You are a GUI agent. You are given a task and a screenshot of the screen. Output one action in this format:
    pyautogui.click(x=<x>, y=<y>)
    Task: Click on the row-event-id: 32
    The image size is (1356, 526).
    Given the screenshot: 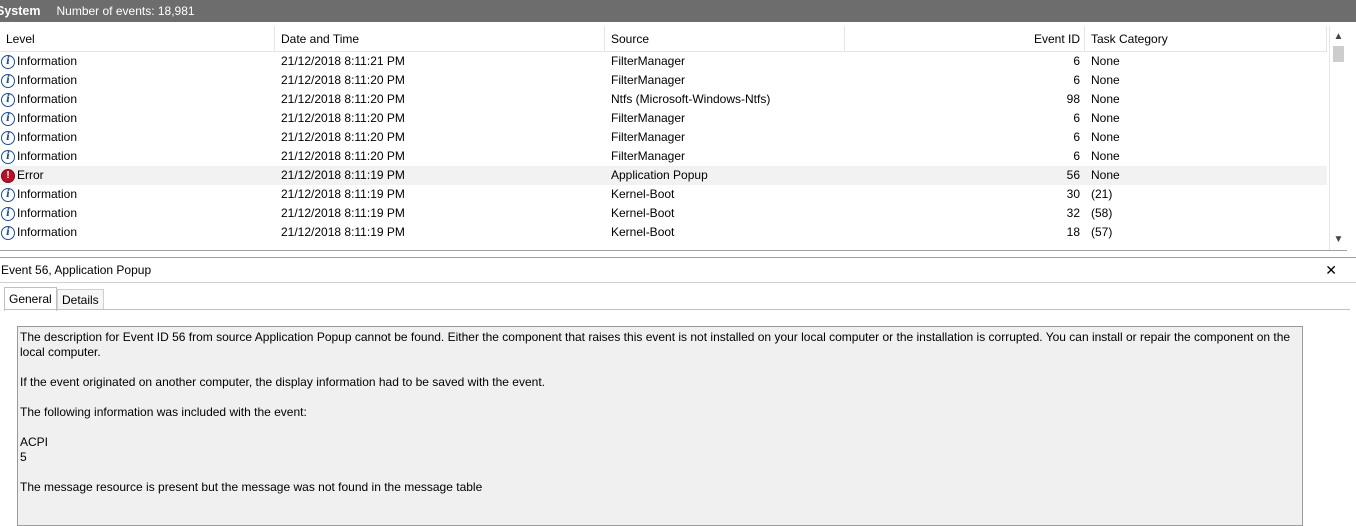 What is the action you would take?
    pyautogui.click(x=1073, y=213)
    